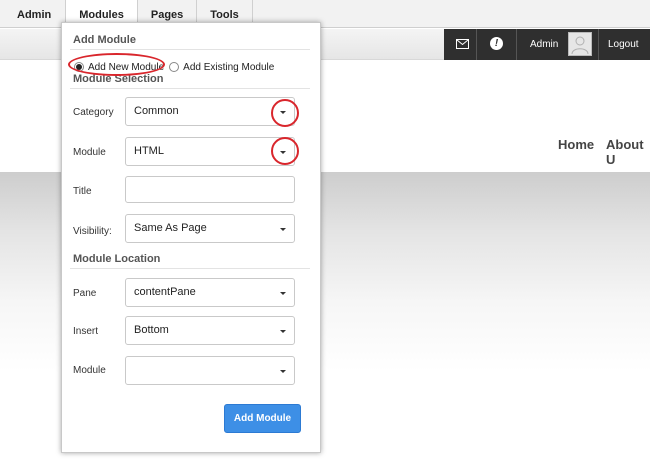 The image size is (650, 459). What do you see at coordinates (104, 40) in the screenshot?
I see `panel-title: Add Module` at bounding box center [104, 40].